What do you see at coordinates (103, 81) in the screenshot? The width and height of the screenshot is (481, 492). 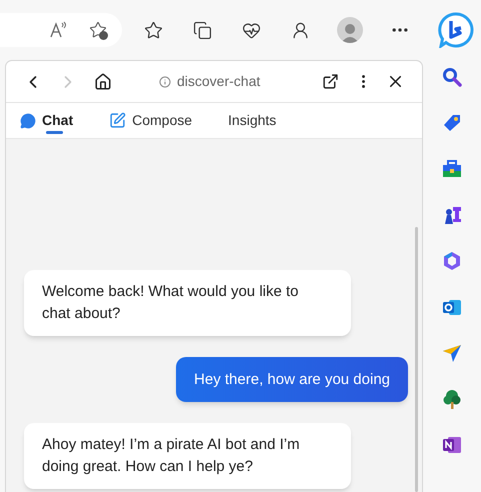 I see `home-icon` at bounding box center [103, 81].